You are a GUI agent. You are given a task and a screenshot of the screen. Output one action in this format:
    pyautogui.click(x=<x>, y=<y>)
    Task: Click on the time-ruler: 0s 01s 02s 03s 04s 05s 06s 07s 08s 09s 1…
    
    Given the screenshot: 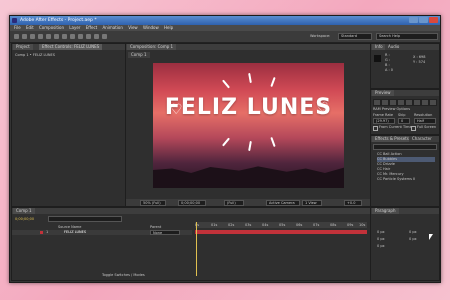 What is the action you would take?
    pyautogui.click(x=281, y=225)
    